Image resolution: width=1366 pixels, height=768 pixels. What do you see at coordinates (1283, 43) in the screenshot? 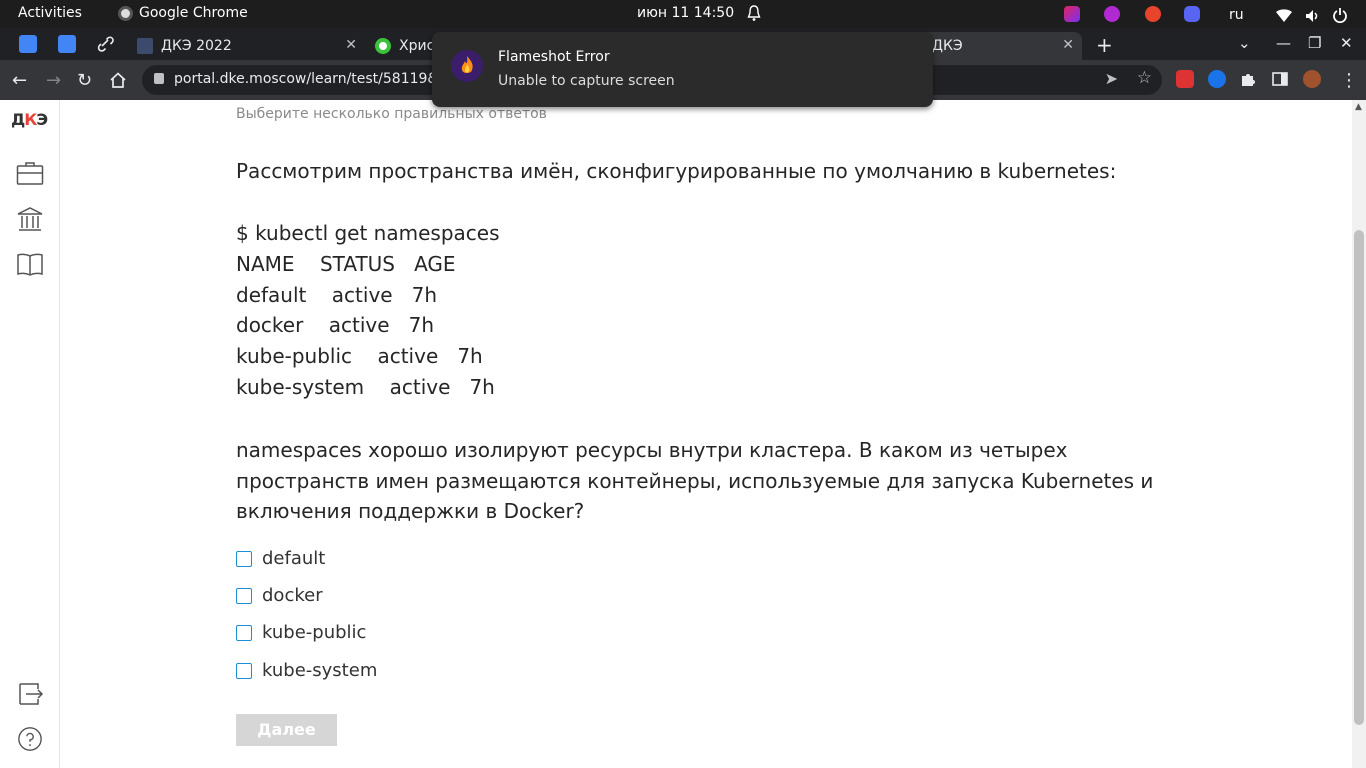
I see `minimize-button: —` at bounding box center [1283, 43].